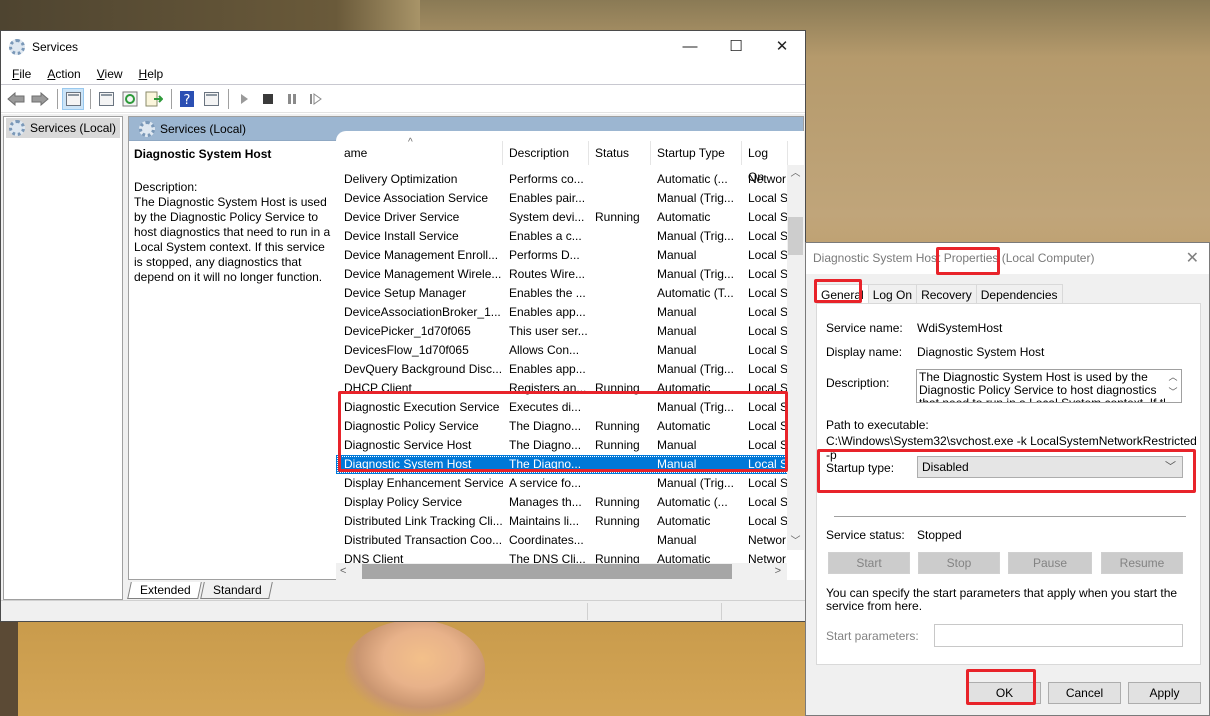 The image size is (1210, 716). Describe the element at coordinates (959, 563) in the screenshot. I see `stop-button: Stop` at that location.